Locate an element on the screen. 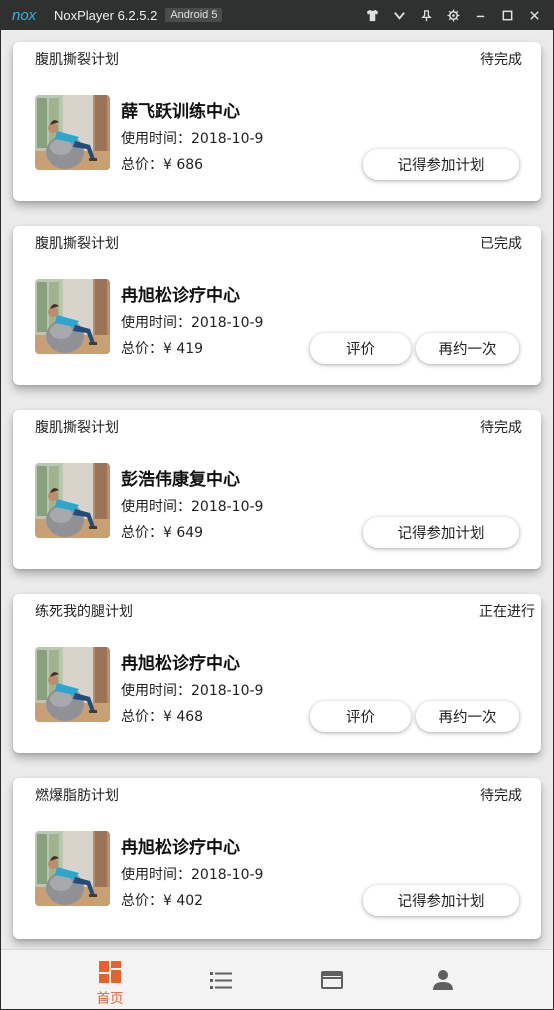  close-icon is located at coordinates (534, 15).